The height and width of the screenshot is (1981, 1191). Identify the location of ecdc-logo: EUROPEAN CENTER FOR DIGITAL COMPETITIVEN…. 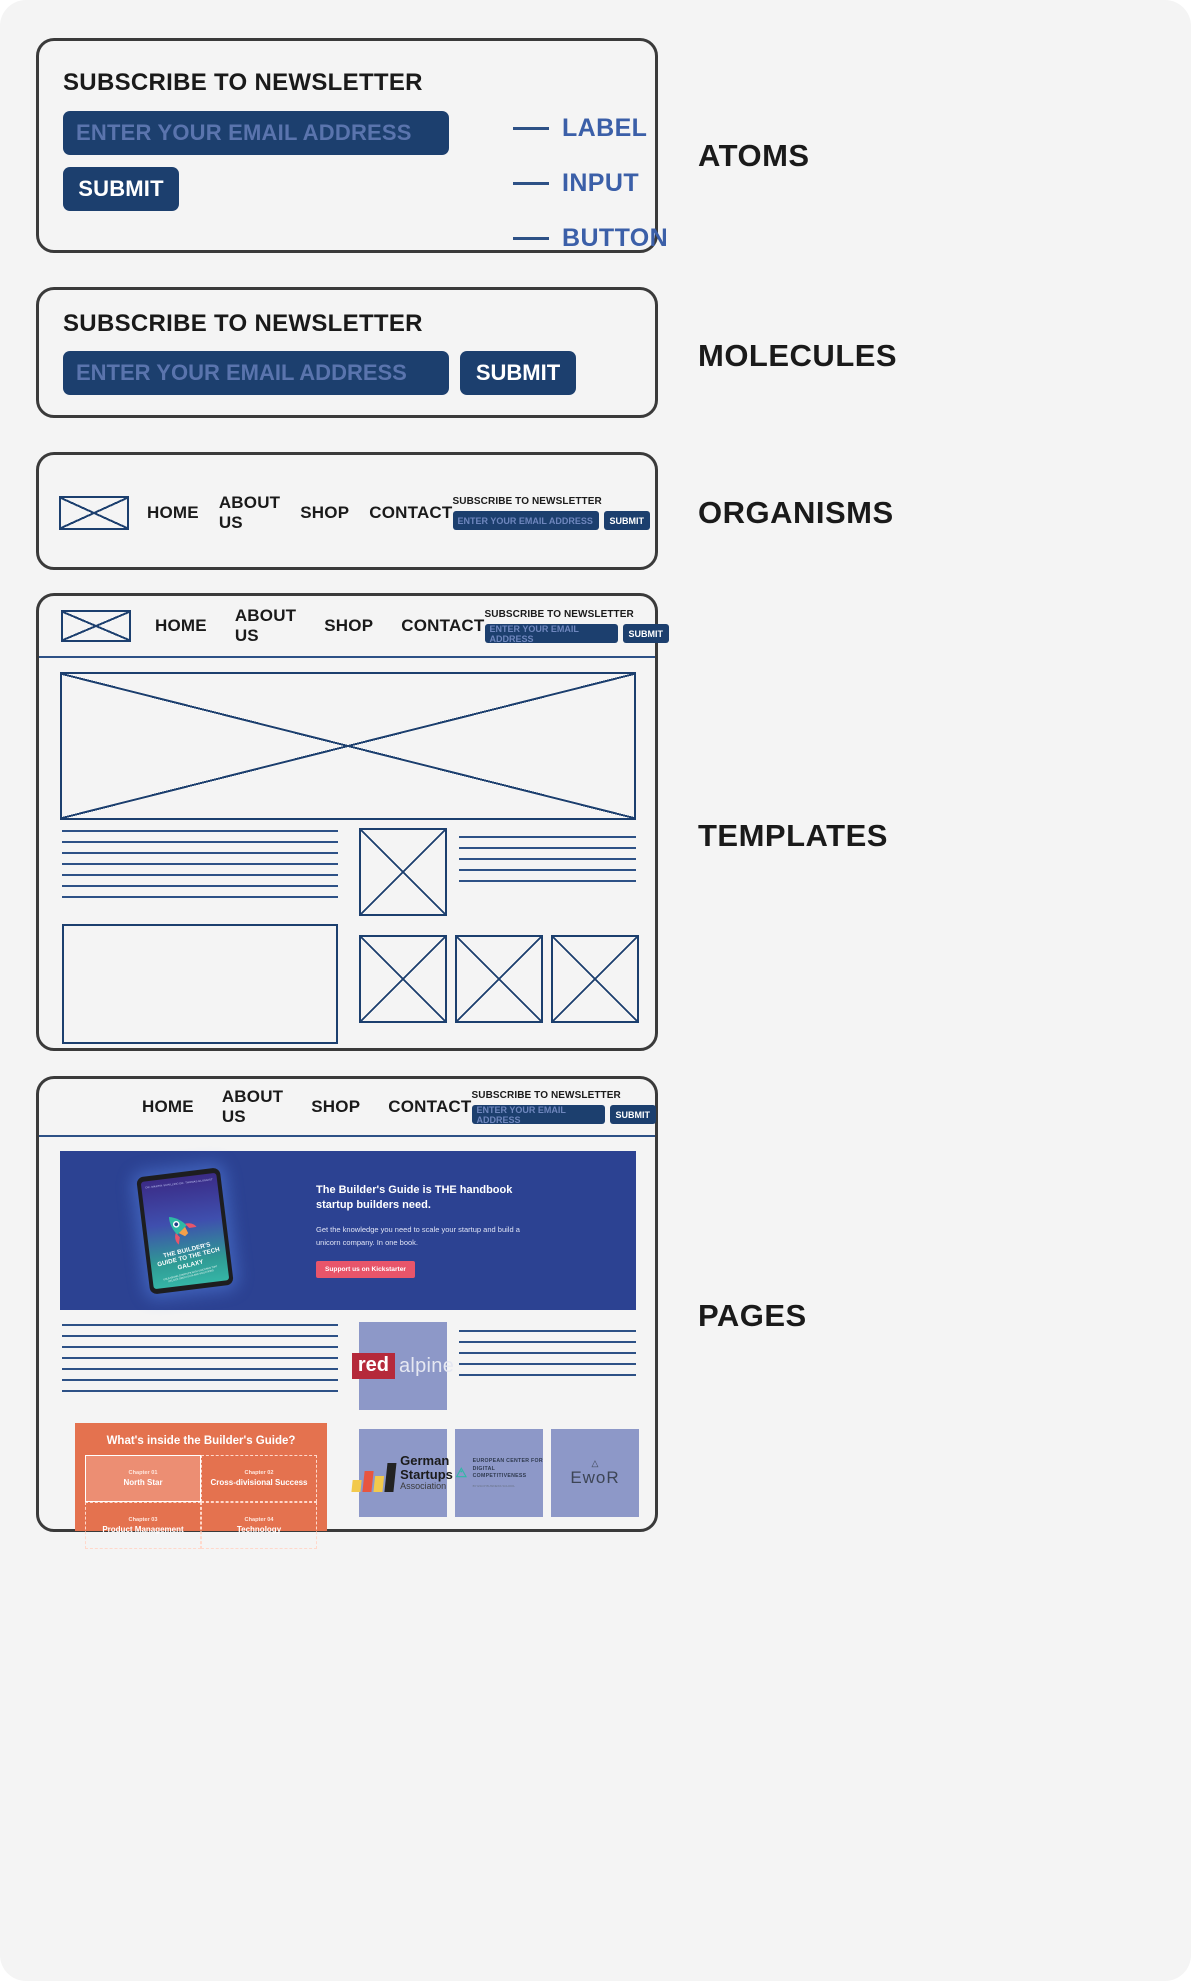
(499, 1473).